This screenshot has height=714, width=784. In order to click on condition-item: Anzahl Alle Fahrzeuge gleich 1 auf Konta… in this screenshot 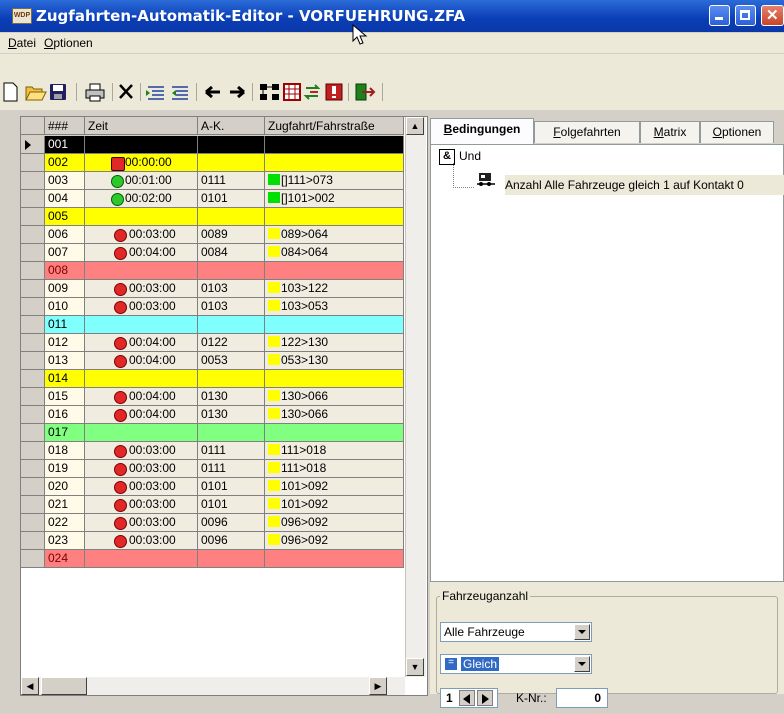, I will do `click(644, 185)`.